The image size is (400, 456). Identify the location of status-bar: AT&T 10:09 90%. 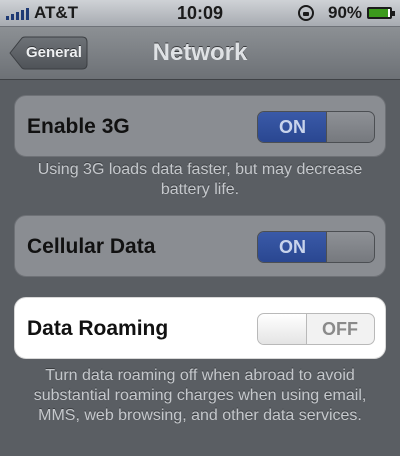
(200, 13).